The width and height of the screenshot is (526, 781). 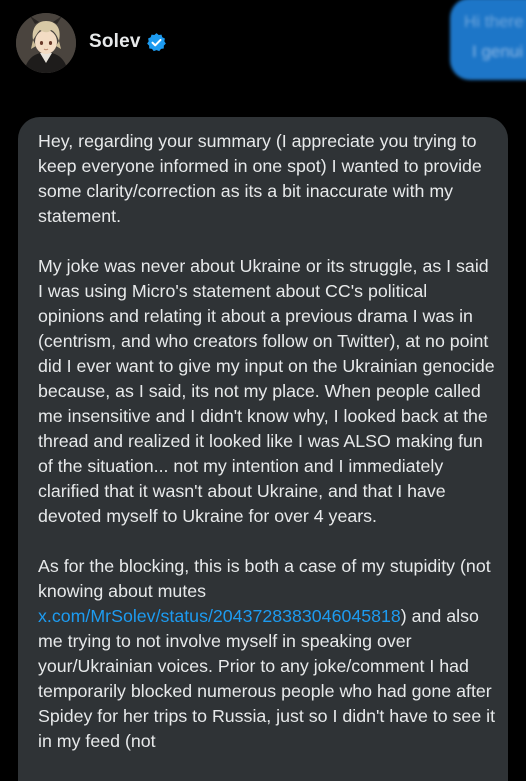 I want to click on avatar-anime-character-icon, so click(x=46, y=43).